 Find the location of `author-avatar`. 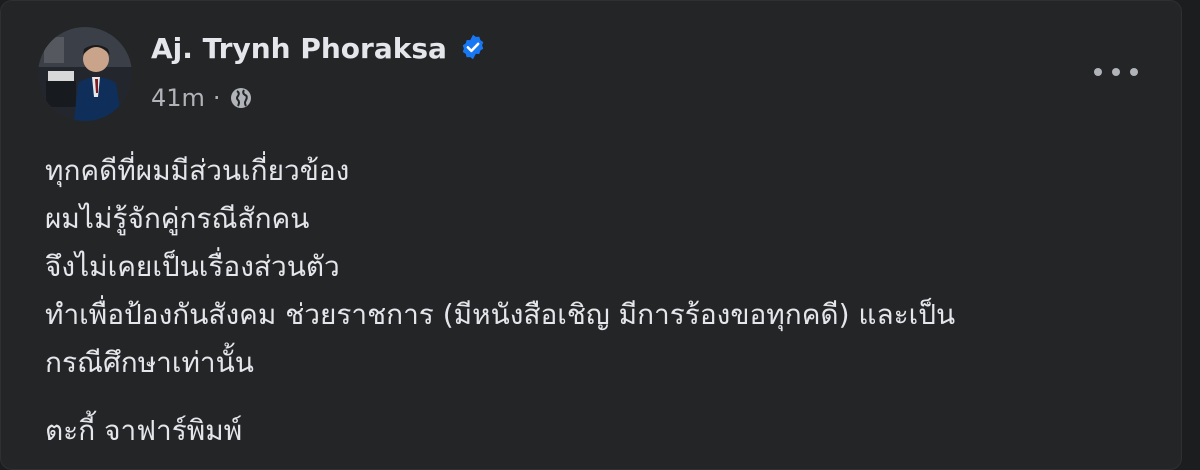

author-avatar is located at coordinates (85, 74).